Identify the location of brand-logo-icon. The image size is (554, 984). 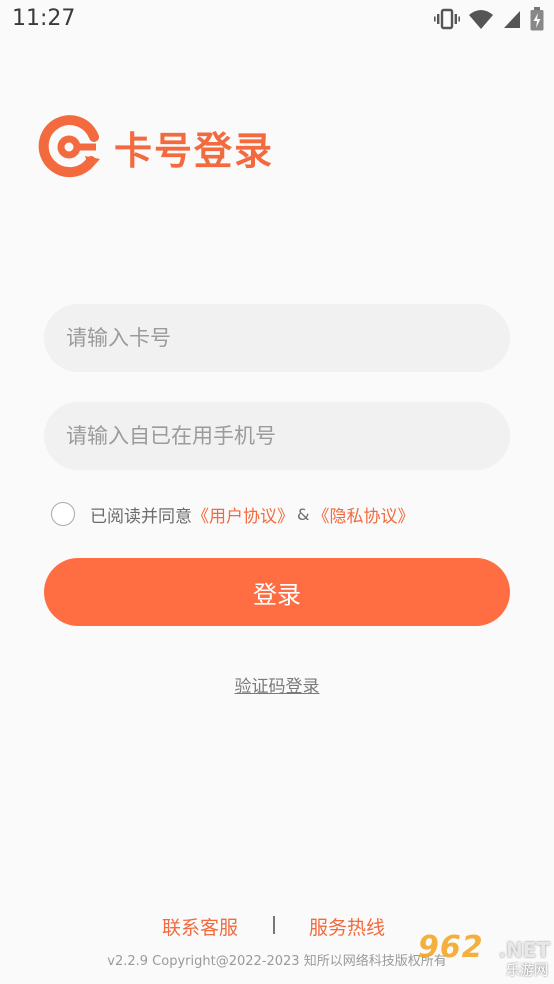
(70, 147).